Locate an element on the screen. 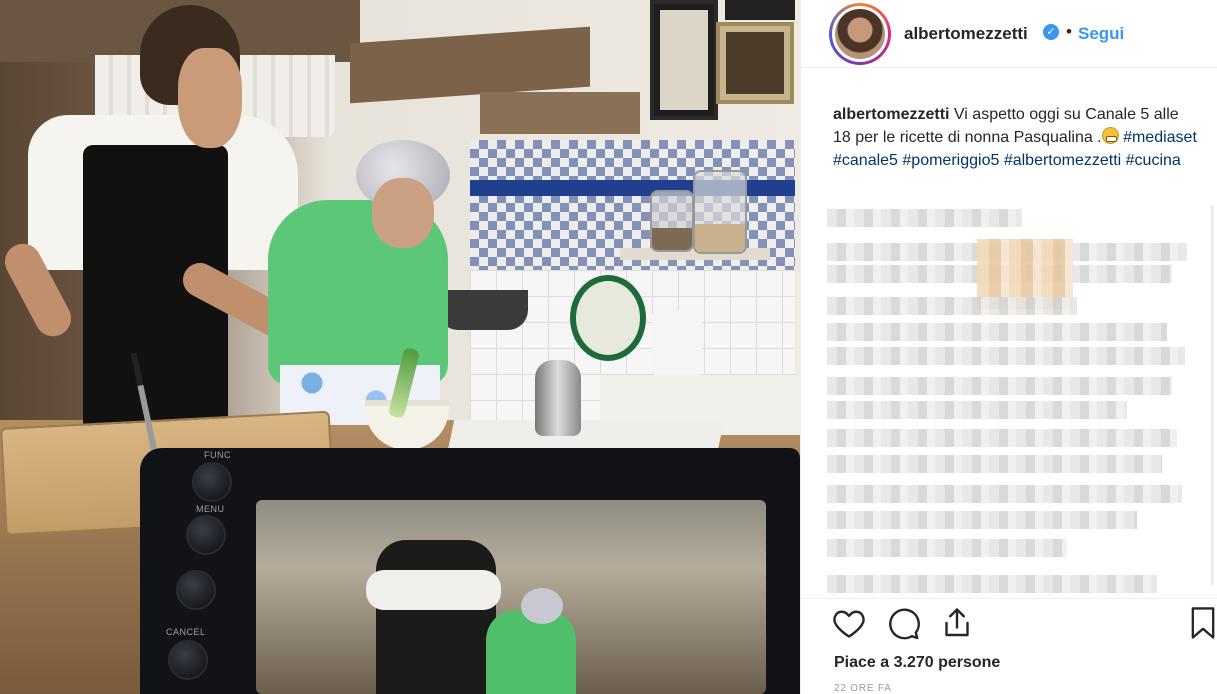 The width and height of the screenshot is (1217, 694). avatar is located at coordinates (860, 34).